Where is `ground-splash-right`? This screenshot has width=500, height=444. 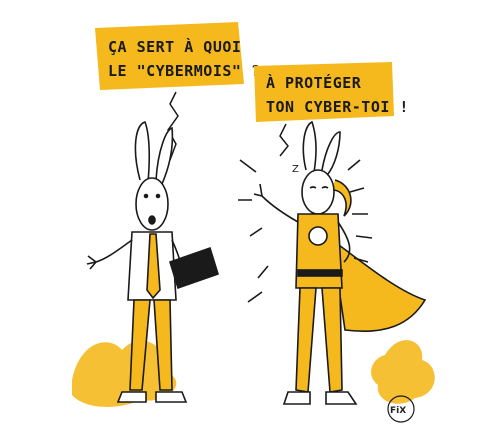 ground-splash-right is located at coordinates (403, 372).